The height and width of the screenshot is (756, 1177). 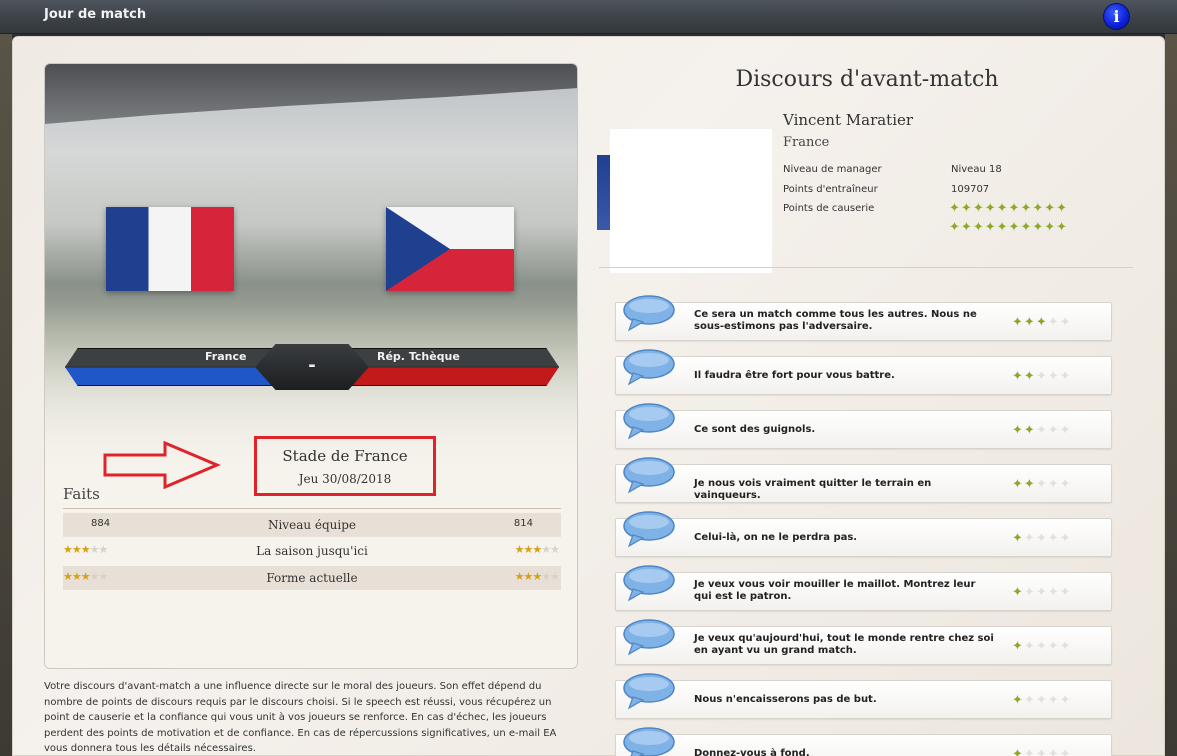 I want to click on avatar-edge, so click(x=603, y=192).